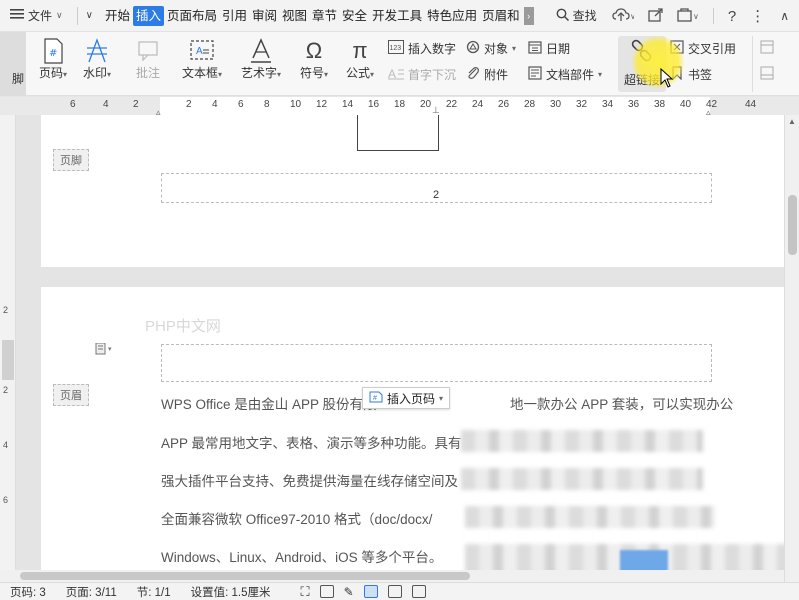 The width and height of the screenshot is (799, 600). I want to click on dropcap-button: A 首字下沉, so click(422, 74).